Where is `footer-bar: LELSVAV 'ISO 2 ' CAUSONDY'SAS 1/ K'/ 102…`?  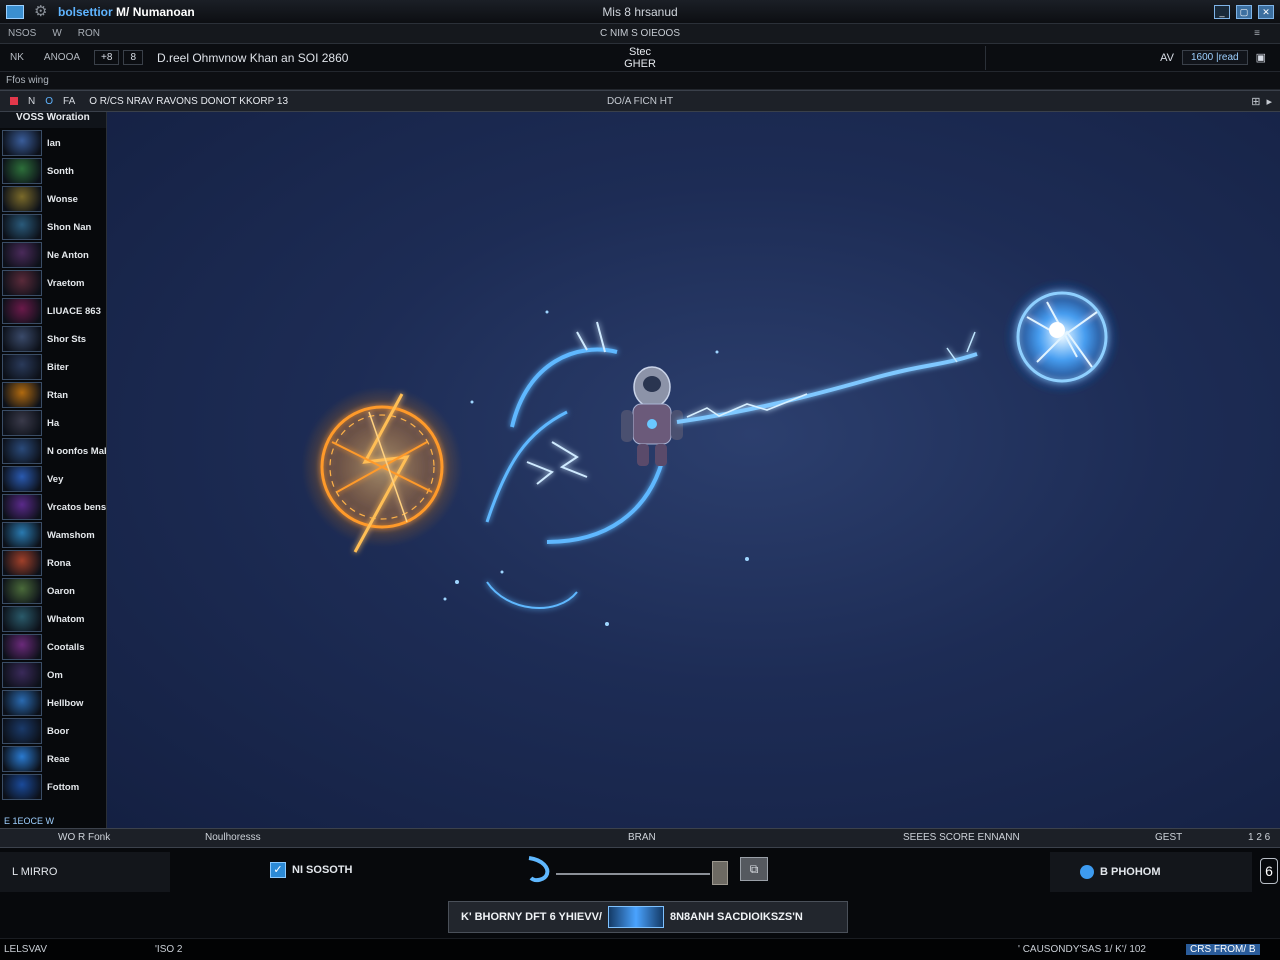 footer-bar: LELSVAV 'ISO 2 ' CAUSONDY'SAS 1/ K'/ 102… is located at coordinates (640, 949).